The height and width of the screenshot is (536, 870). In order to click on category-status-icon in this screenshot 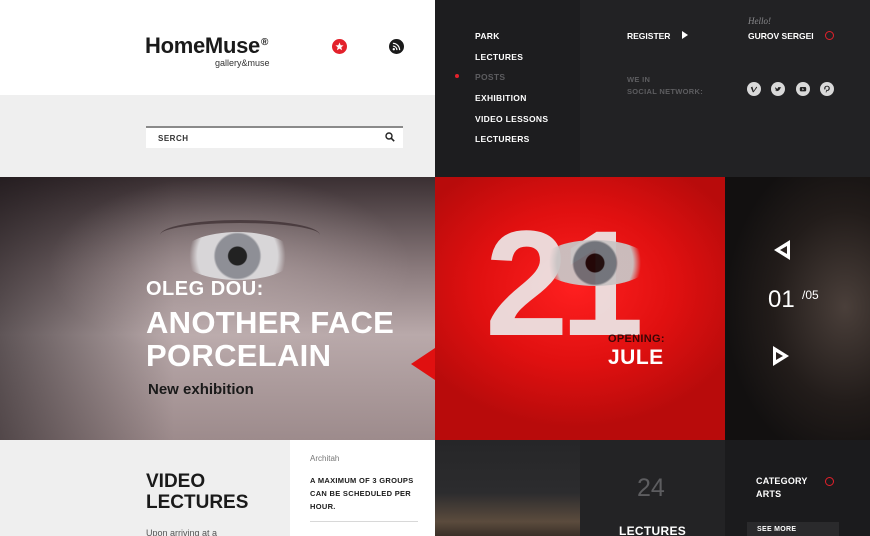, I will do `click(829, 481)`.